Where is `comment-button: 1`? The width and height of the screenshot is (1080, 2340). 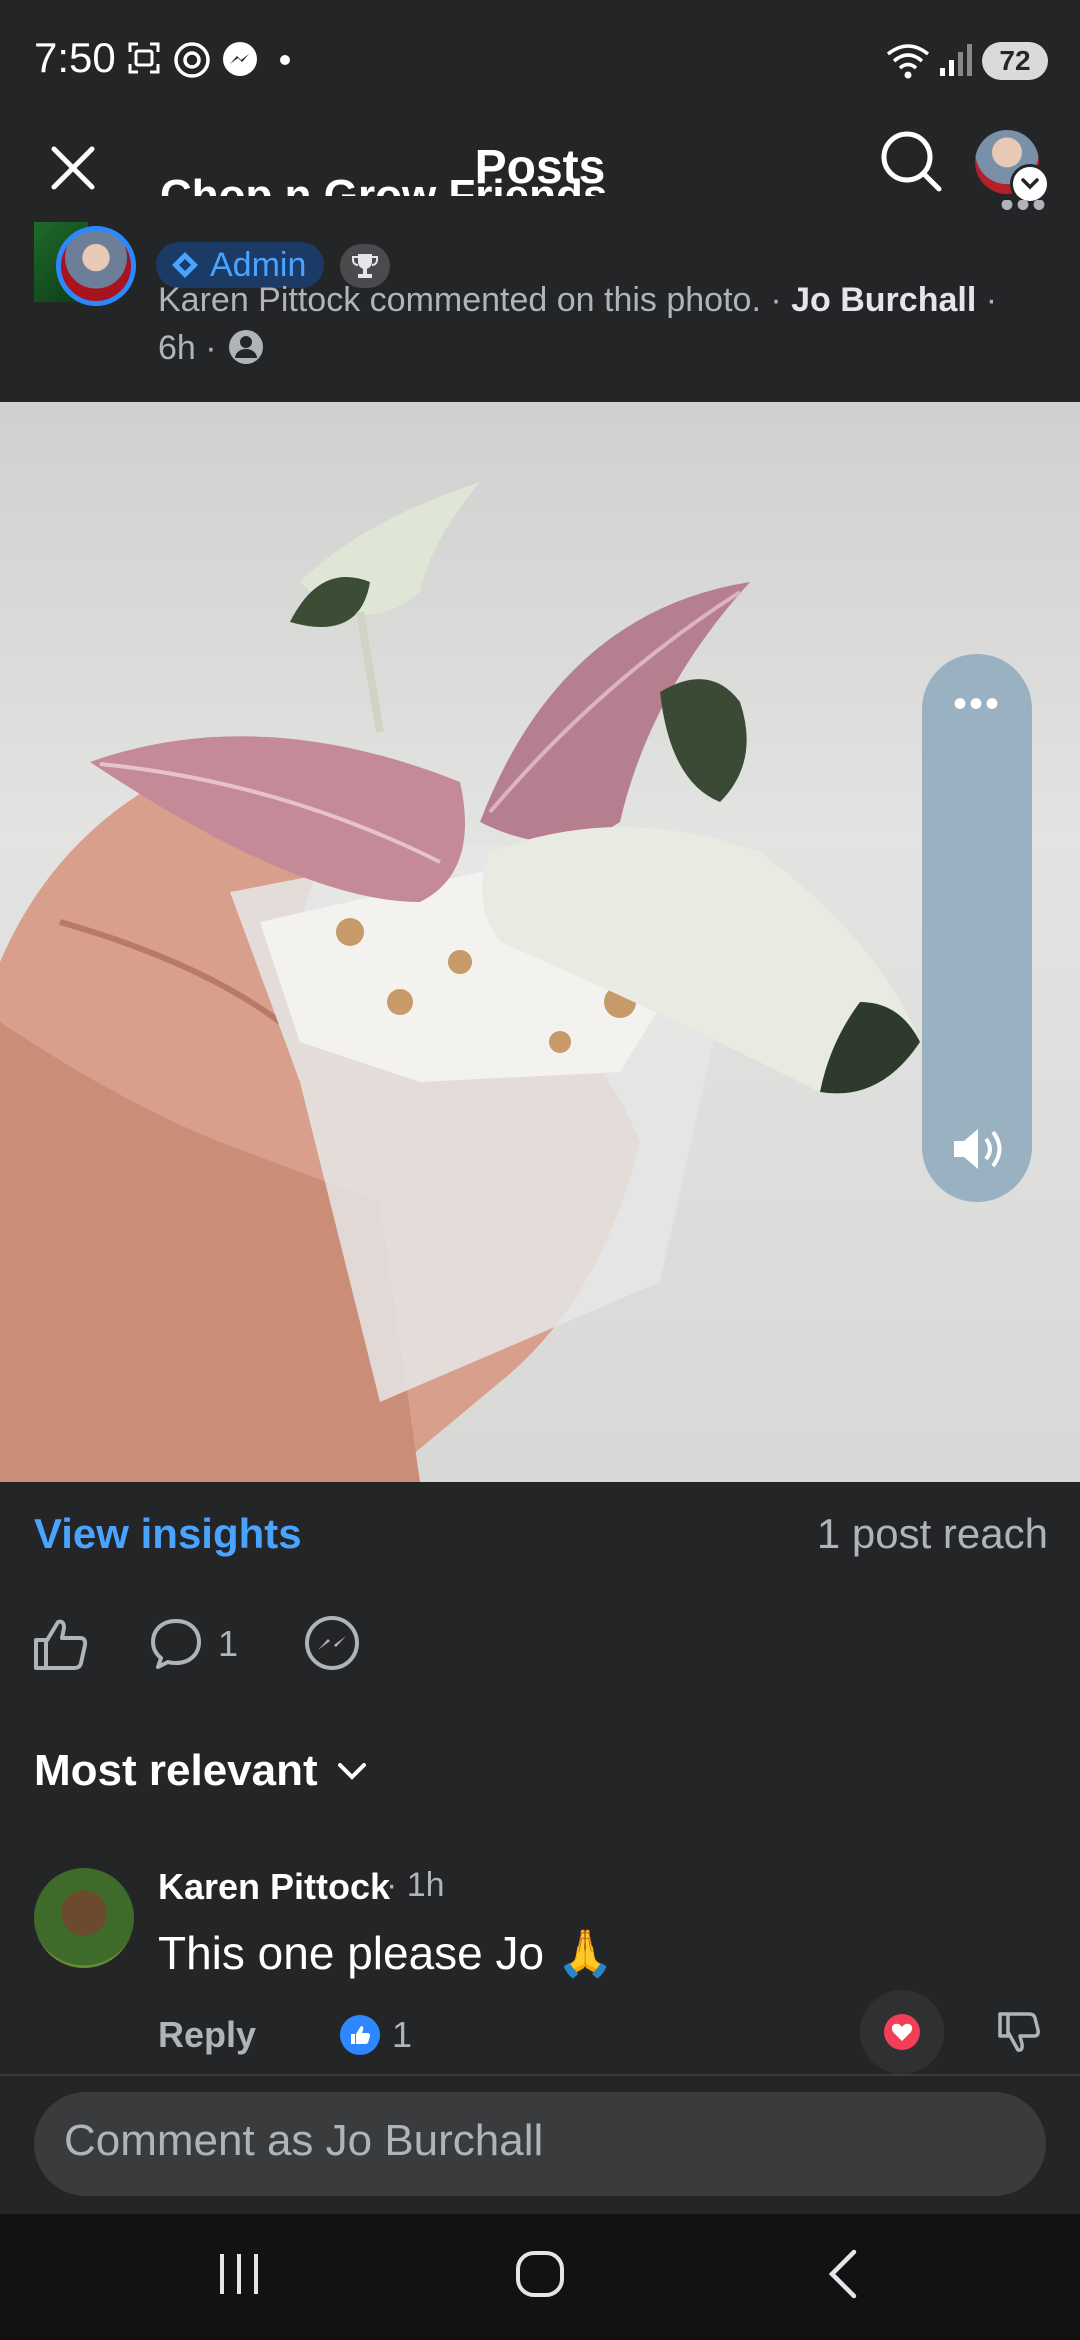 comment-button: 1 is located at coordinates (193, 1644).